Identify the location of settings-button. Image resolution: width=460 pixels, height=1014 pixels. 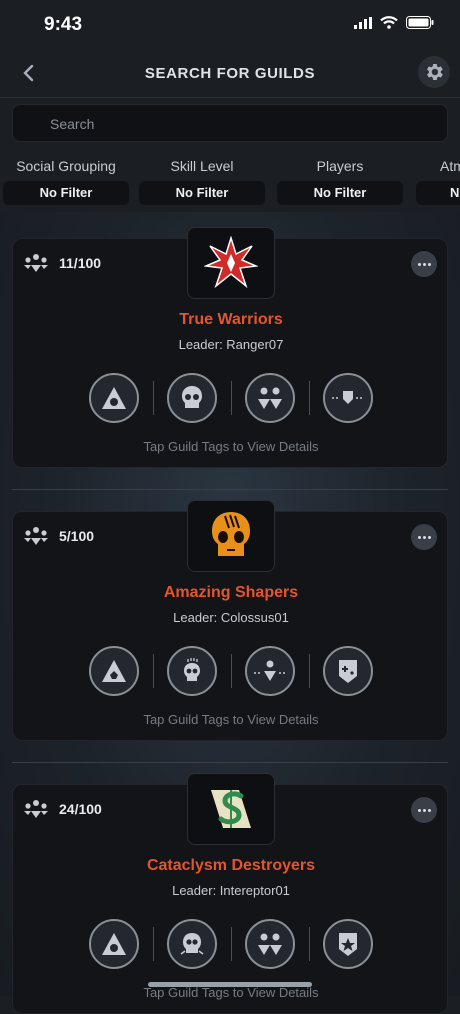
(434, 72).